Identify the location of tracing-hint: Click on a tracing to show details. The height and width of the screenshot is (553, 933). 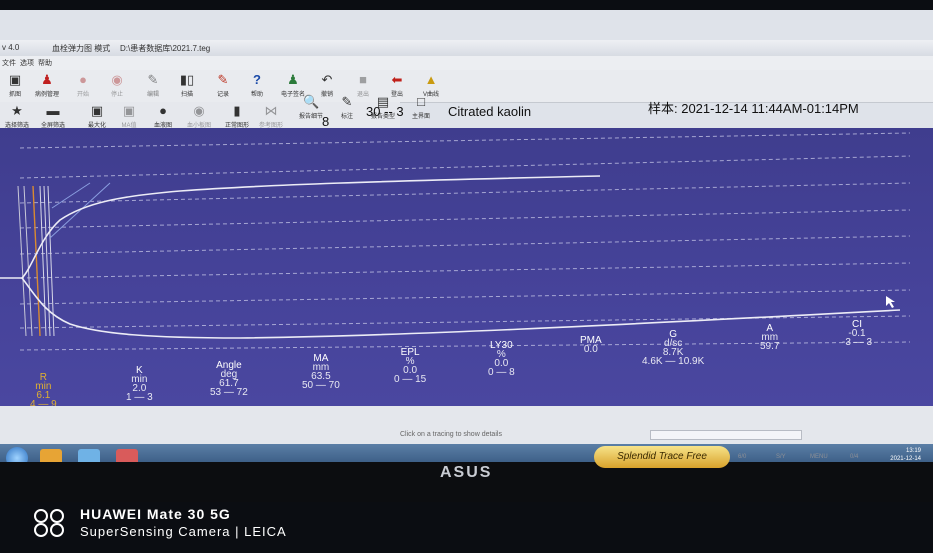
(451, 434).